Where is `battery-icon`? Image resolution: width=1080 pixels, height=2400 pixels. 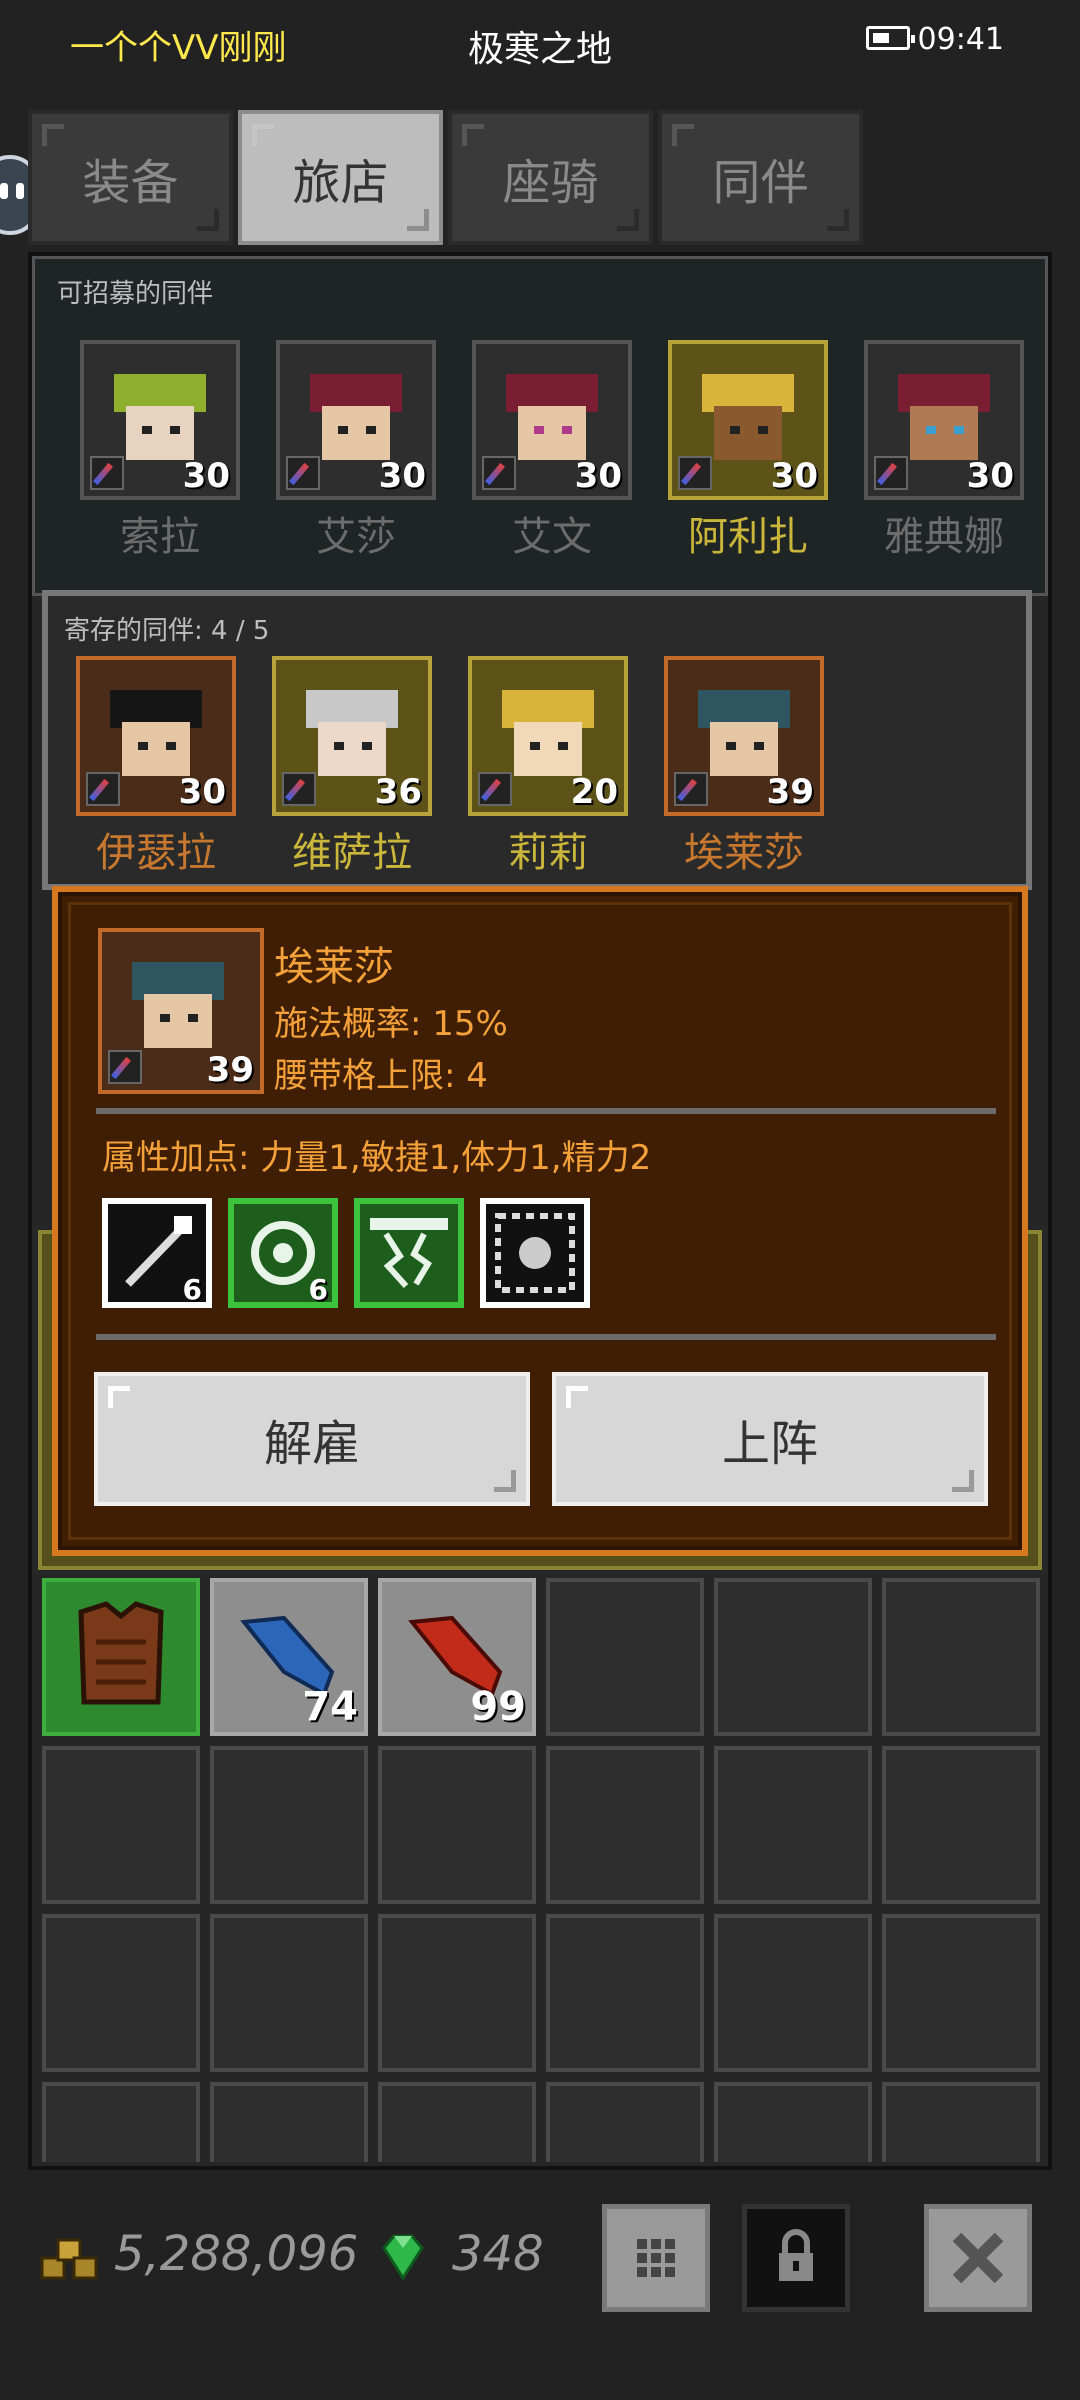
battery-icon is located at coordinates (890, 38).